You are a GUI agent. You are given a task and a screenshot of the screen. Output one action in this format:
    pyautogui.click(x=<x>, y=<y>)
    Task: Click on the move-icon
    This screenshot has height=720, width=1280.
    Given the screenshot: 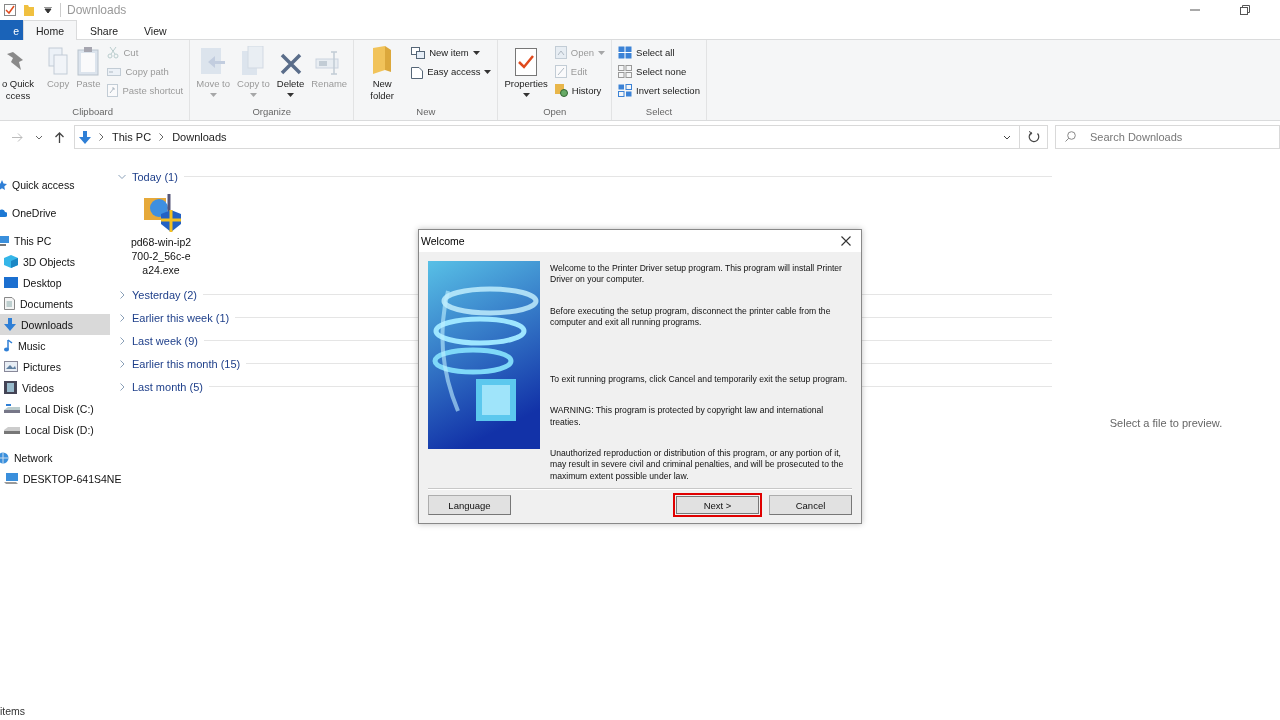 What is the action you would take?
    pyautogui.click(x=213, y=61)
    